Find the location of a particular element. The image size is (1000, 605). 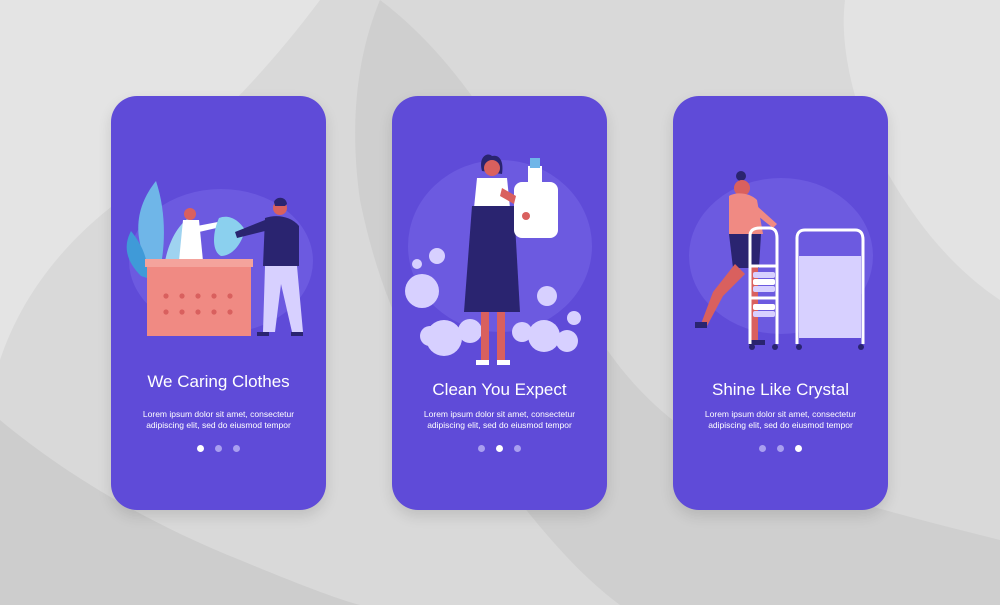

laundry-illustration is located at coordinates (219, 258).